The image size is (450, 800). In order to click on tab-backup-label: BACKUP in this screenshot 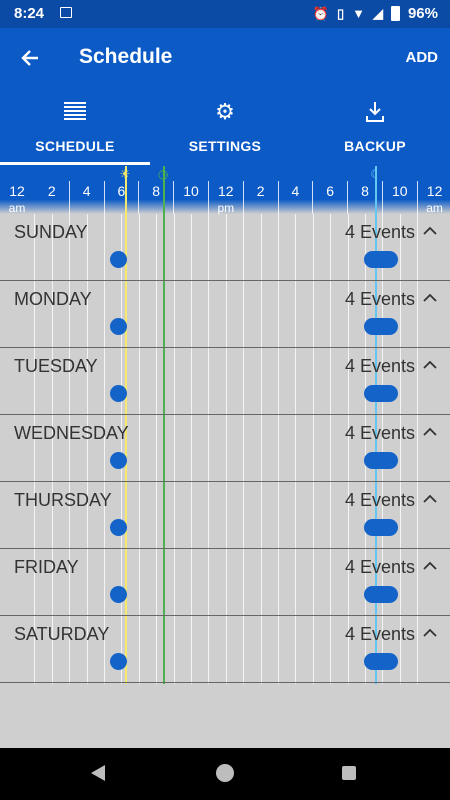, I will do `click(375, 146)`.